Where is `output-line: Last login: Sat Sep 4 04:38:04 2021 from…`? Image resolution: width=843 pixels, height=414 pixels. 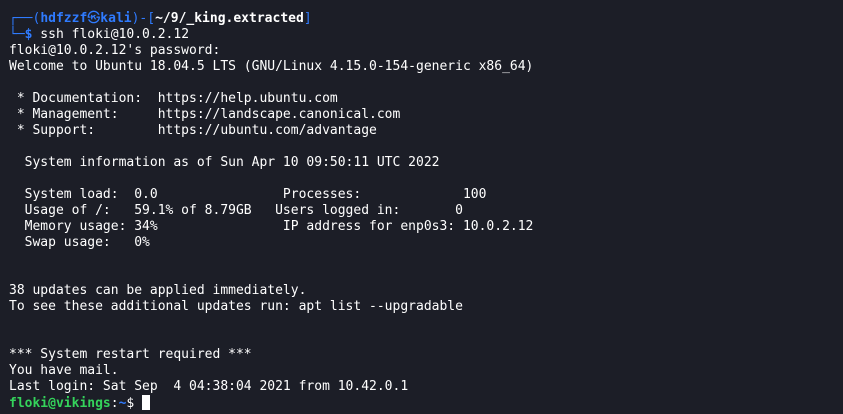
output-line: Last login: Sat Sep 4 04:38:04 2021 from… is located at coordinates (209, 386).